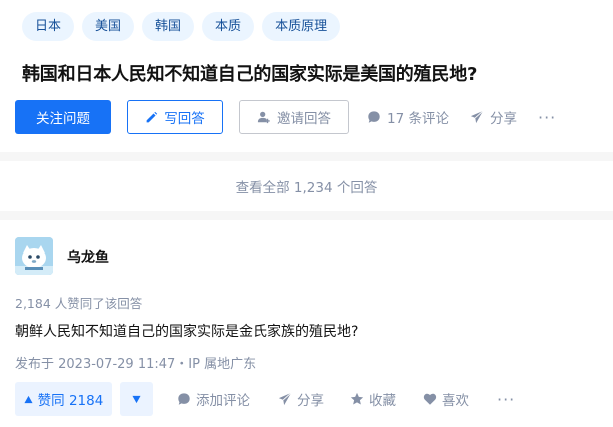 This screenshot has height=427, width=613. I want to click on vote-summary: 2,184 人赞同了该回答, so click(79, 303).